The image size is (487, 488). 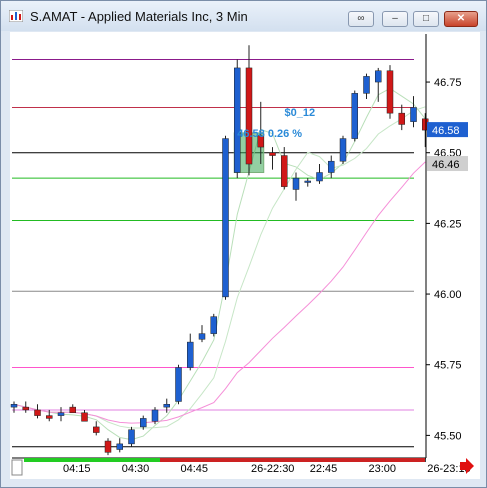 I want to click on session-bar-red, so click(x=292, y=460).